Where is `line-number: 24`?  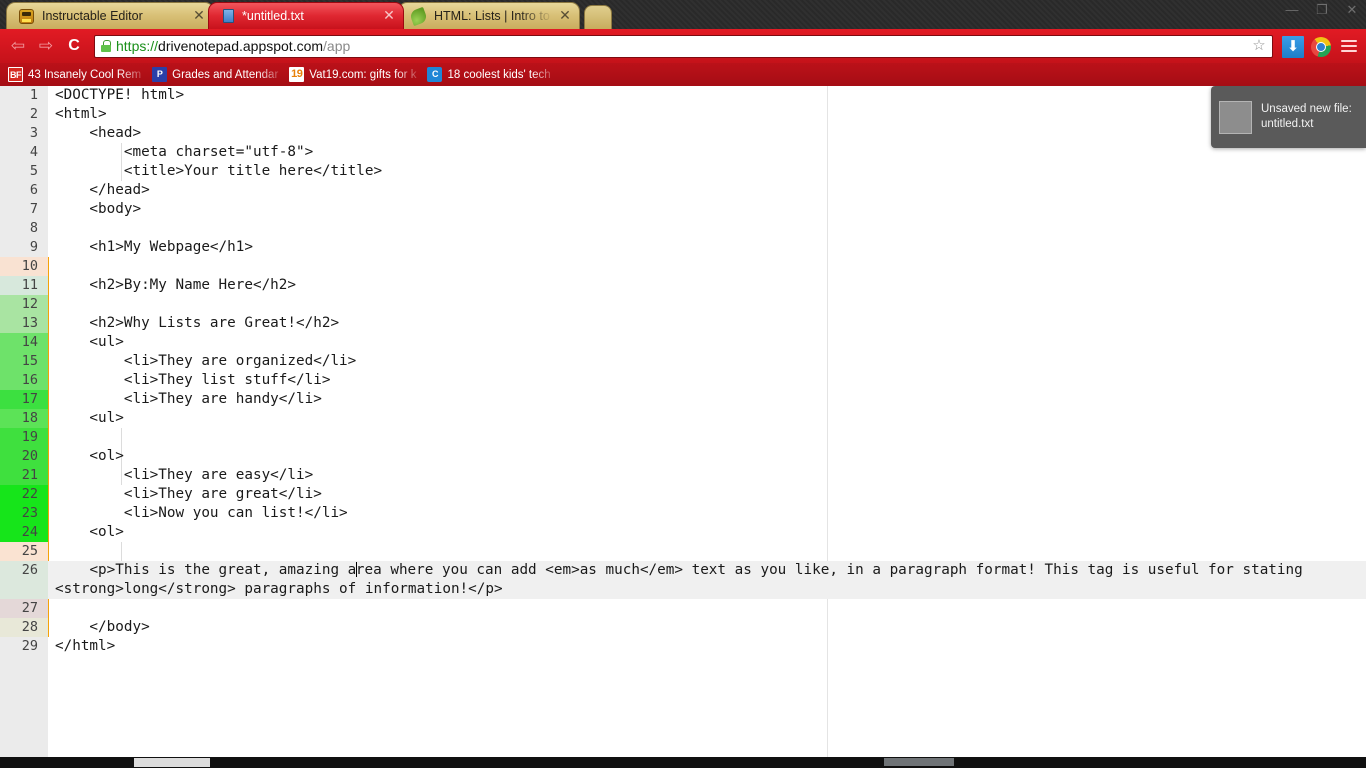
line-number: 24 is located at coordinates (24, 532).